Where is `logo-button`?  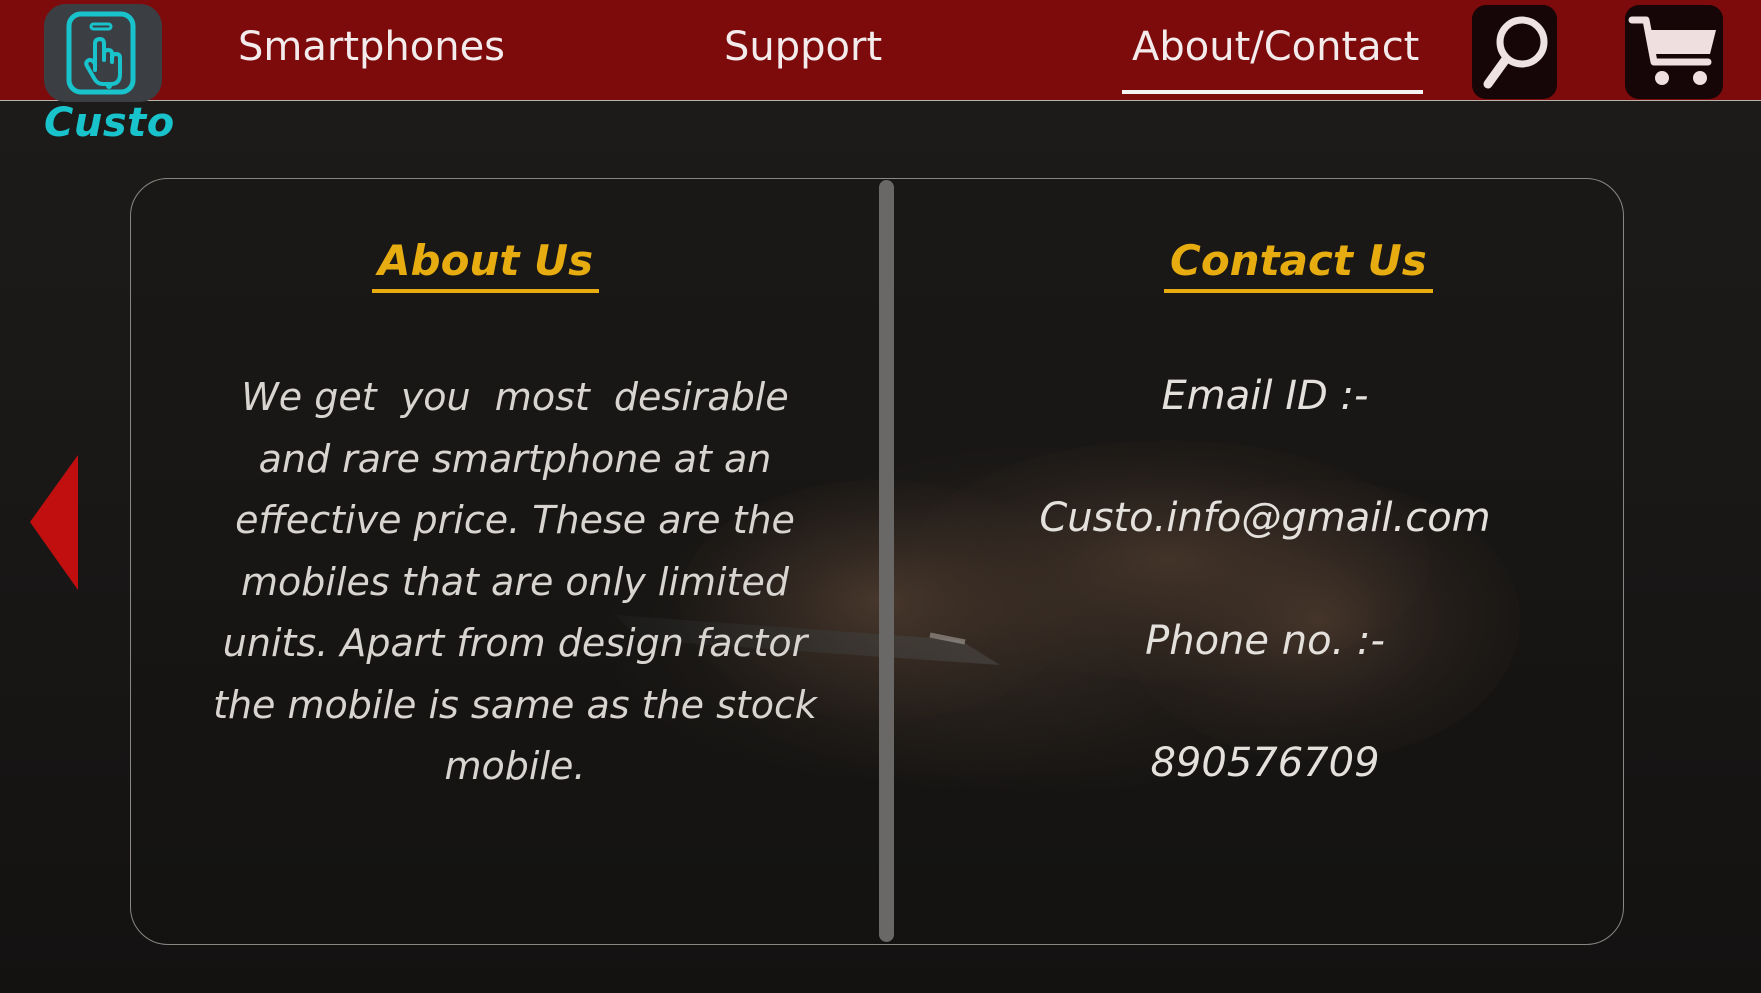
logo-button is located at coordinates (103, 53).